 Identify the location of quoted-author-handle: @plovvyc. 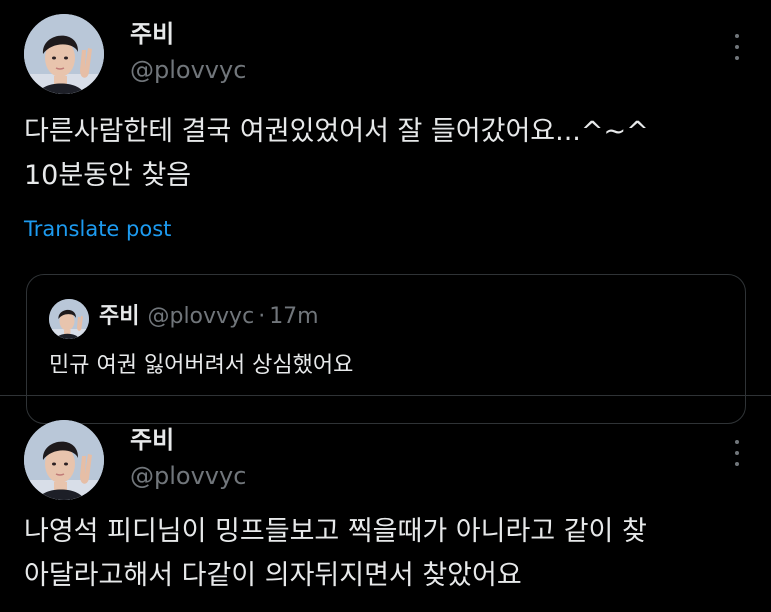
(200, 316).